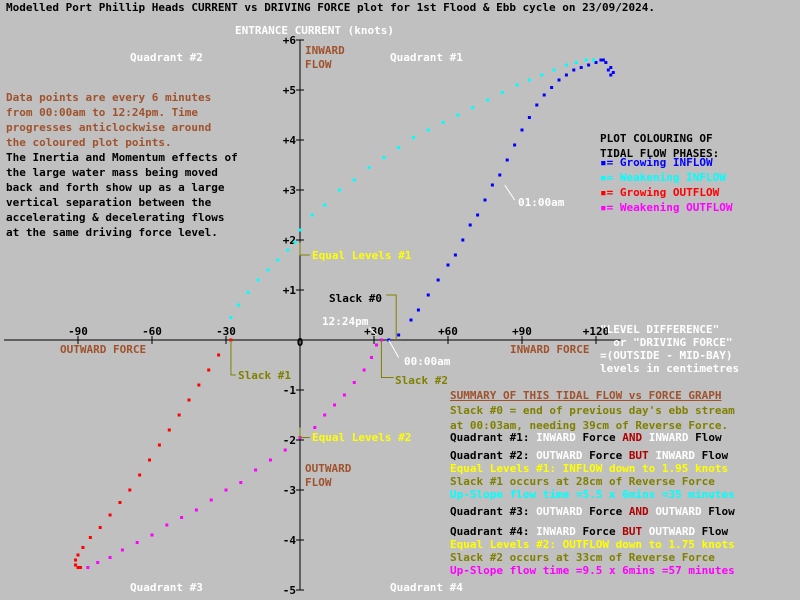 Image resolution: width=800 pixels, height=600 pixels. What do you see at coordinates (550, 349) in the screenshot?
I see `inward-force-label: INWARD FORCE` at bounding box center [550, 349].